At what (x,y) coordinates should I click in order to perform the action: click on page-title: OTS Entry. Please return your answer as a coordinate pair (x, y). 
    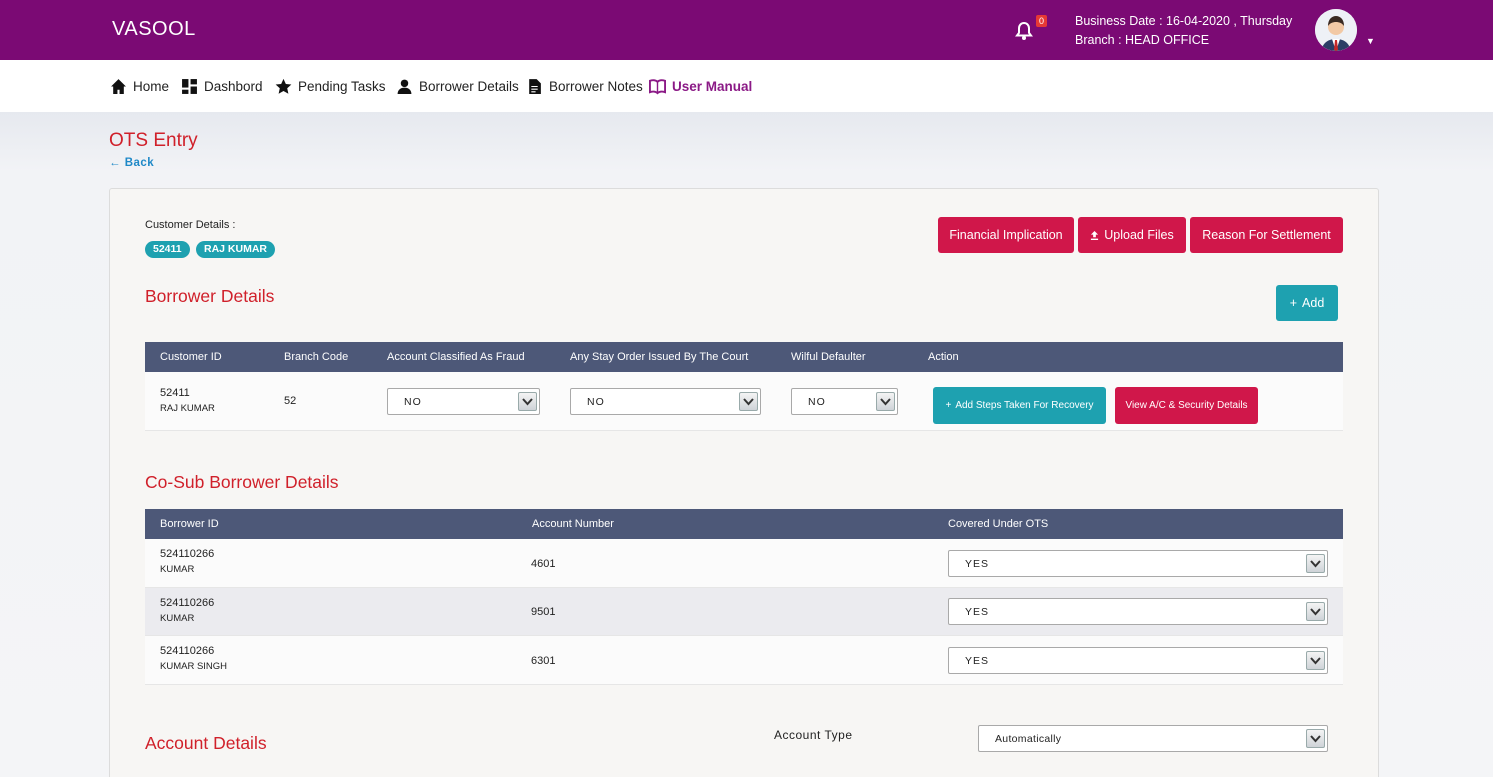
    Looking at the image, I should click on (153, 140).